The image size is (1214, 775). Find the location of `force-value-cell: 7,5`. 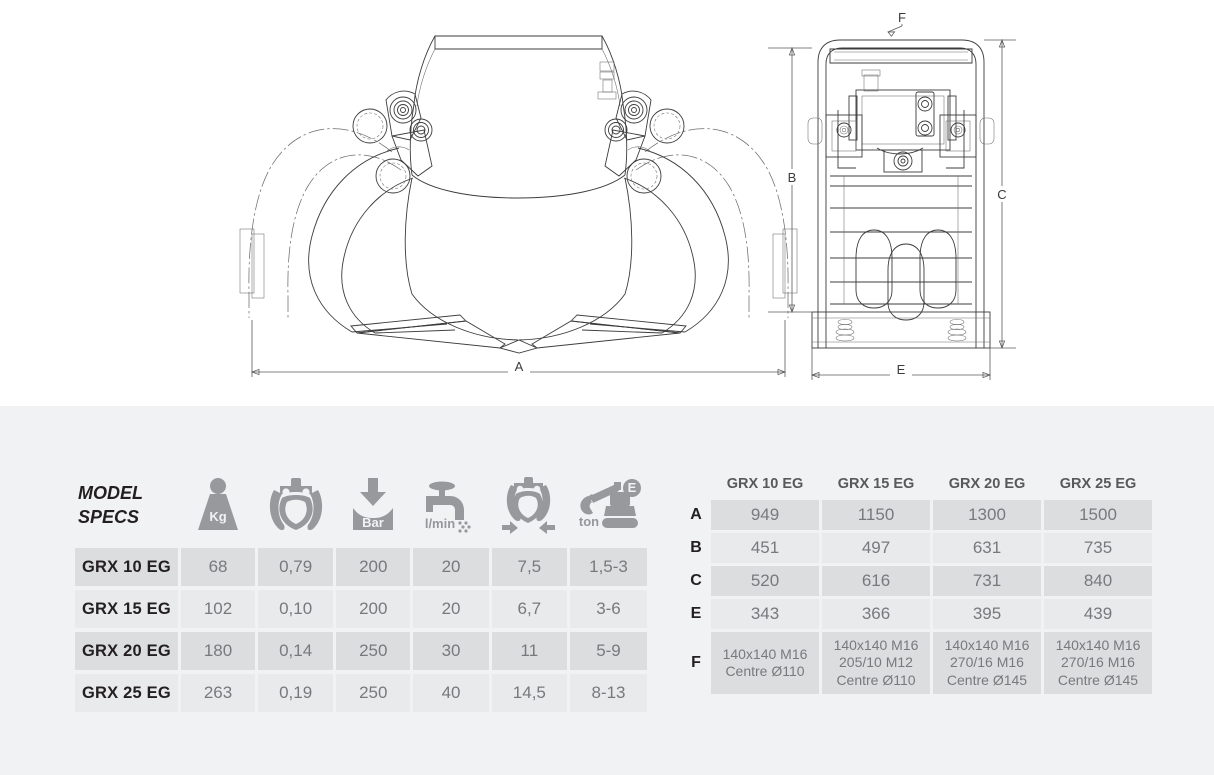

force-value-cell: 7,5 is located at coordinates (529, 567).